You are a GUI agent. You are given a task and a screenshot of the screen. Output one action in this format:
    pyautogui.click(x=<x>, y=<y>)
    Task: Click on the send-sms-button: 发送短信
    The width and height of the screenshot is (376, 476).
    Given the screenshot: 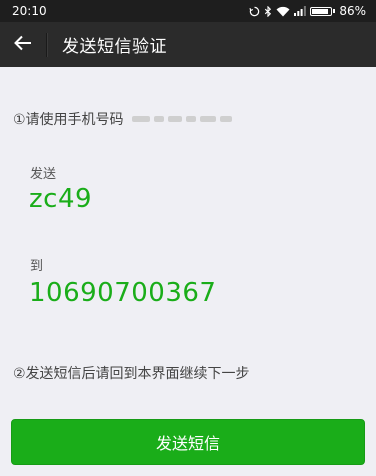 What is the action you would take?
    pyautogui.click(x=188, y=442)
    